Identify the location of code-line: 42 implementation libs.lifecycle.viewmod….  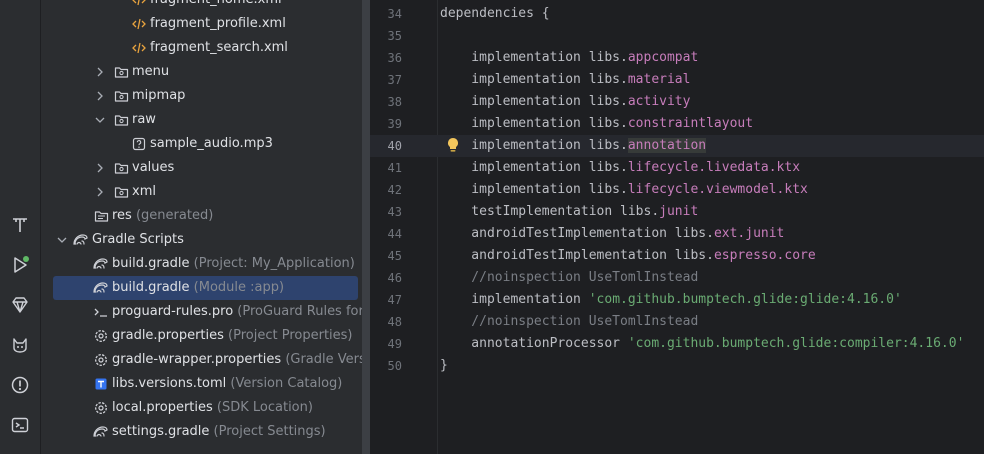
(677, 190).